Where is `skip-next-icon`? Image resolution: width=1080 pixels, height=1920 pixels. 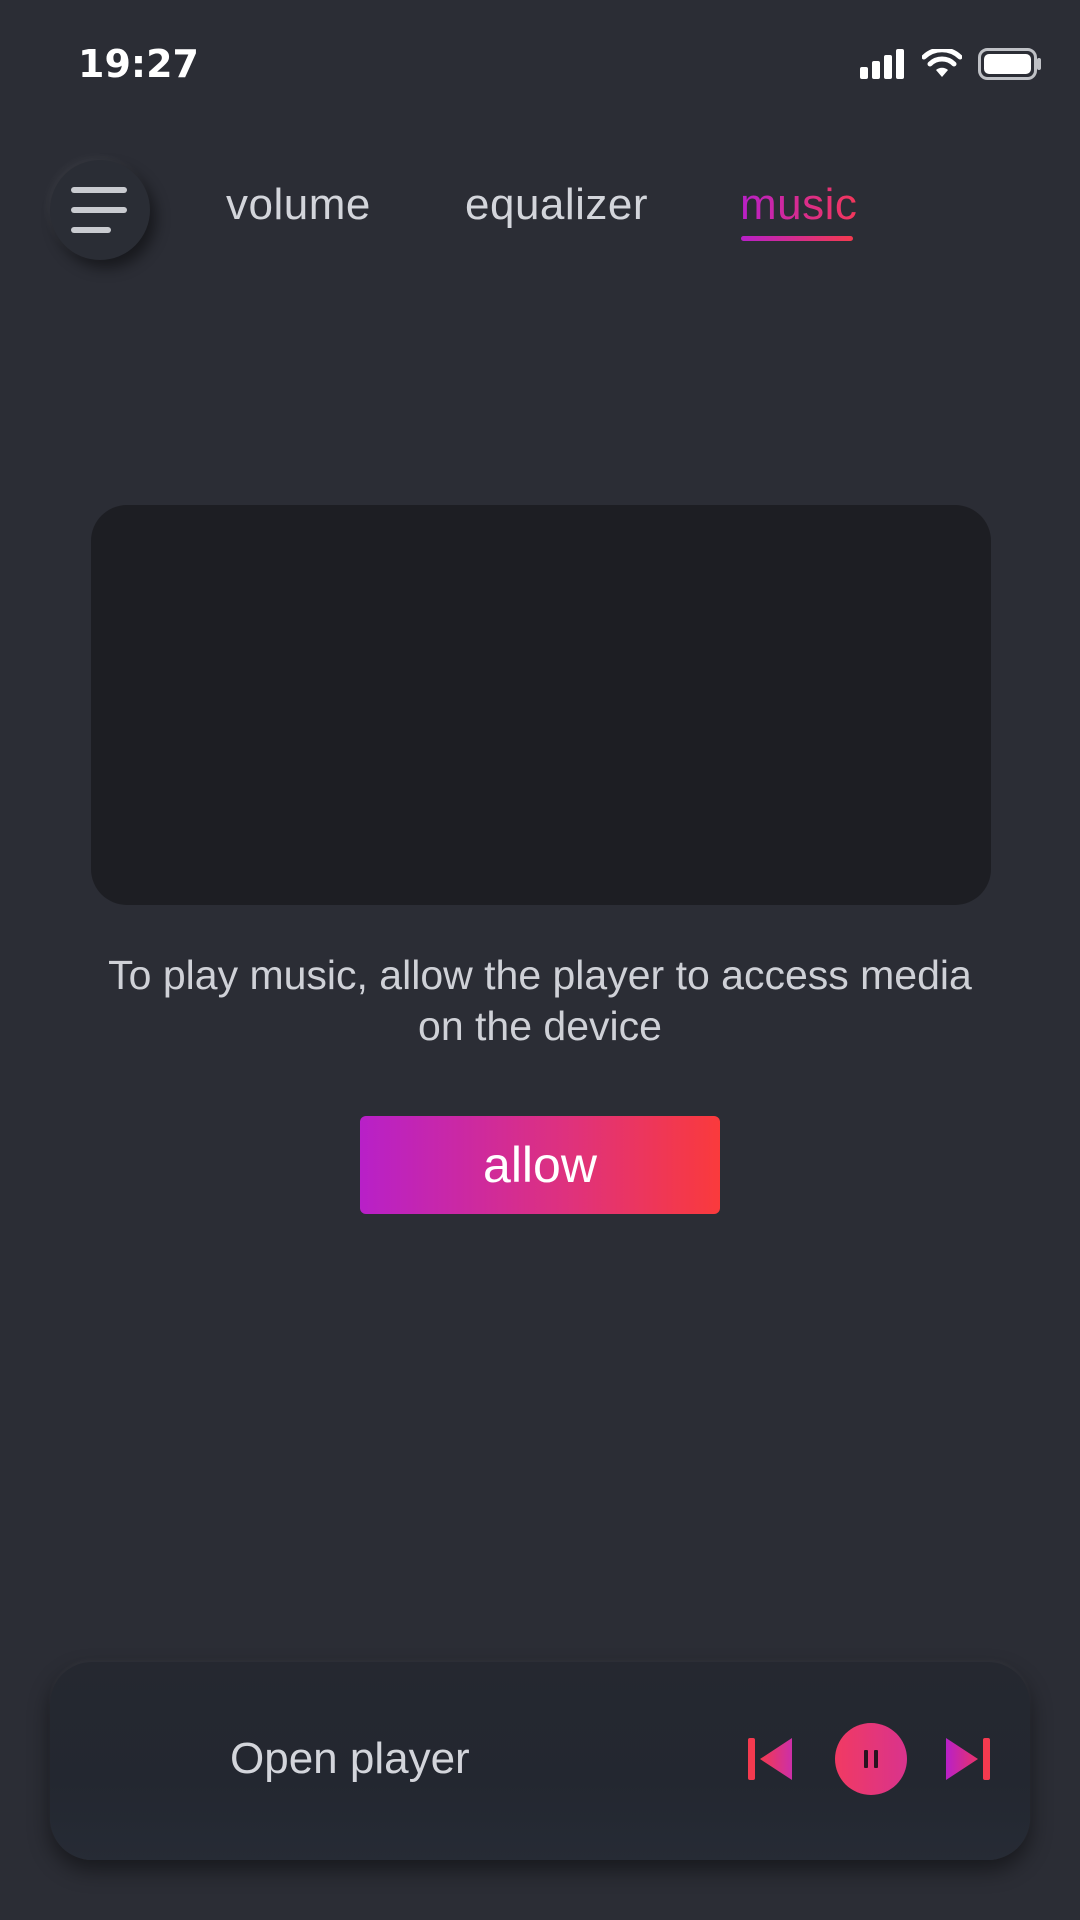
skip-next-icon is located at coordinates (968, 1759).